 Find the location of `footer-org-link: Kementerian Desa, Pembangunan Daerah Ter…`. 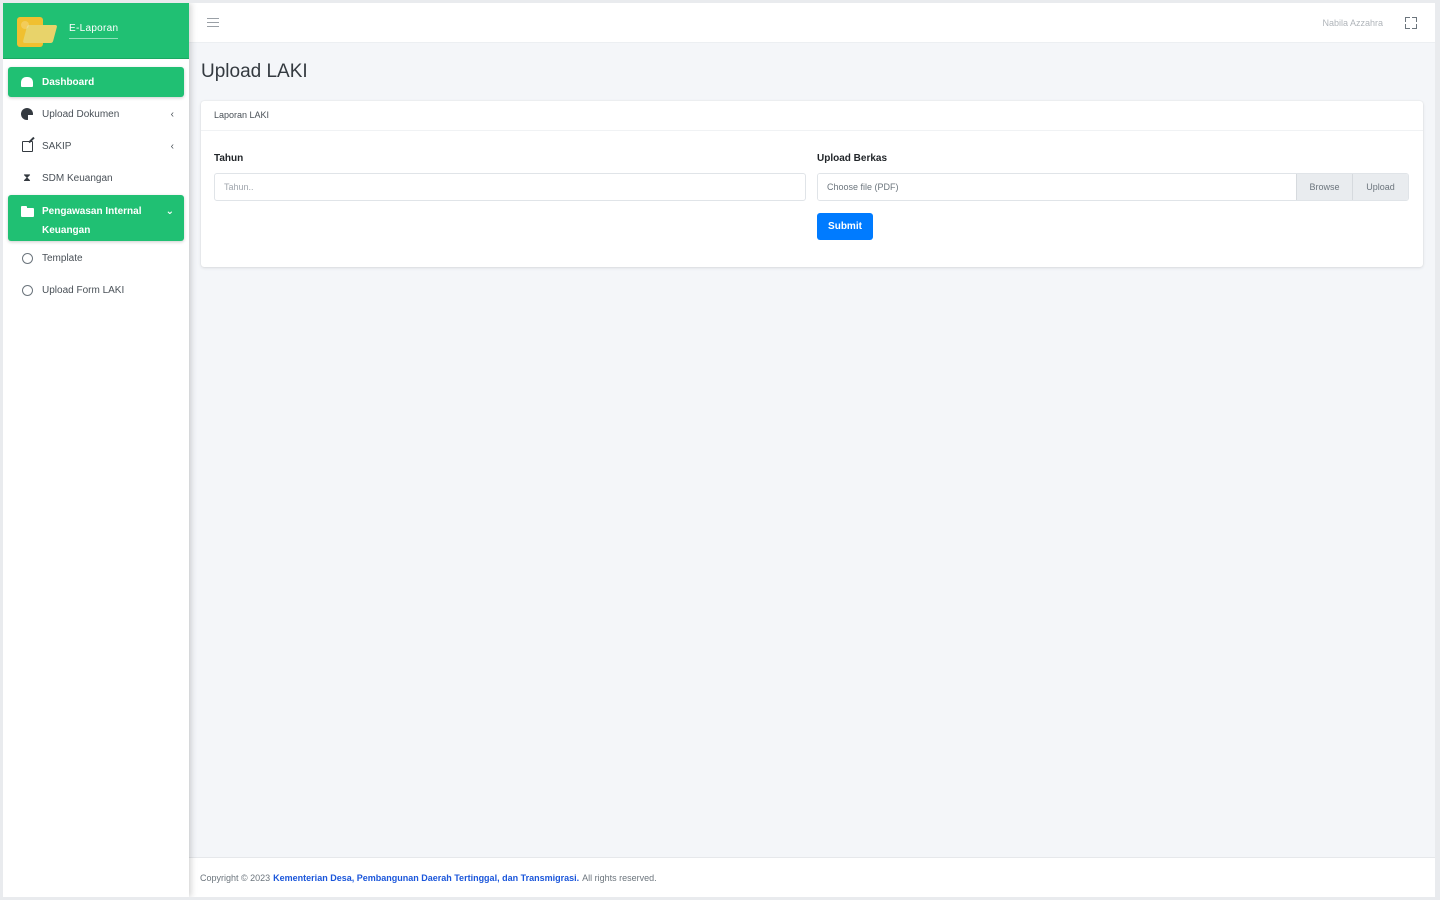

footer-org-link: Kementerian Desa, Pembangunan Daerah Ter… is located at coordinates (426, 878).